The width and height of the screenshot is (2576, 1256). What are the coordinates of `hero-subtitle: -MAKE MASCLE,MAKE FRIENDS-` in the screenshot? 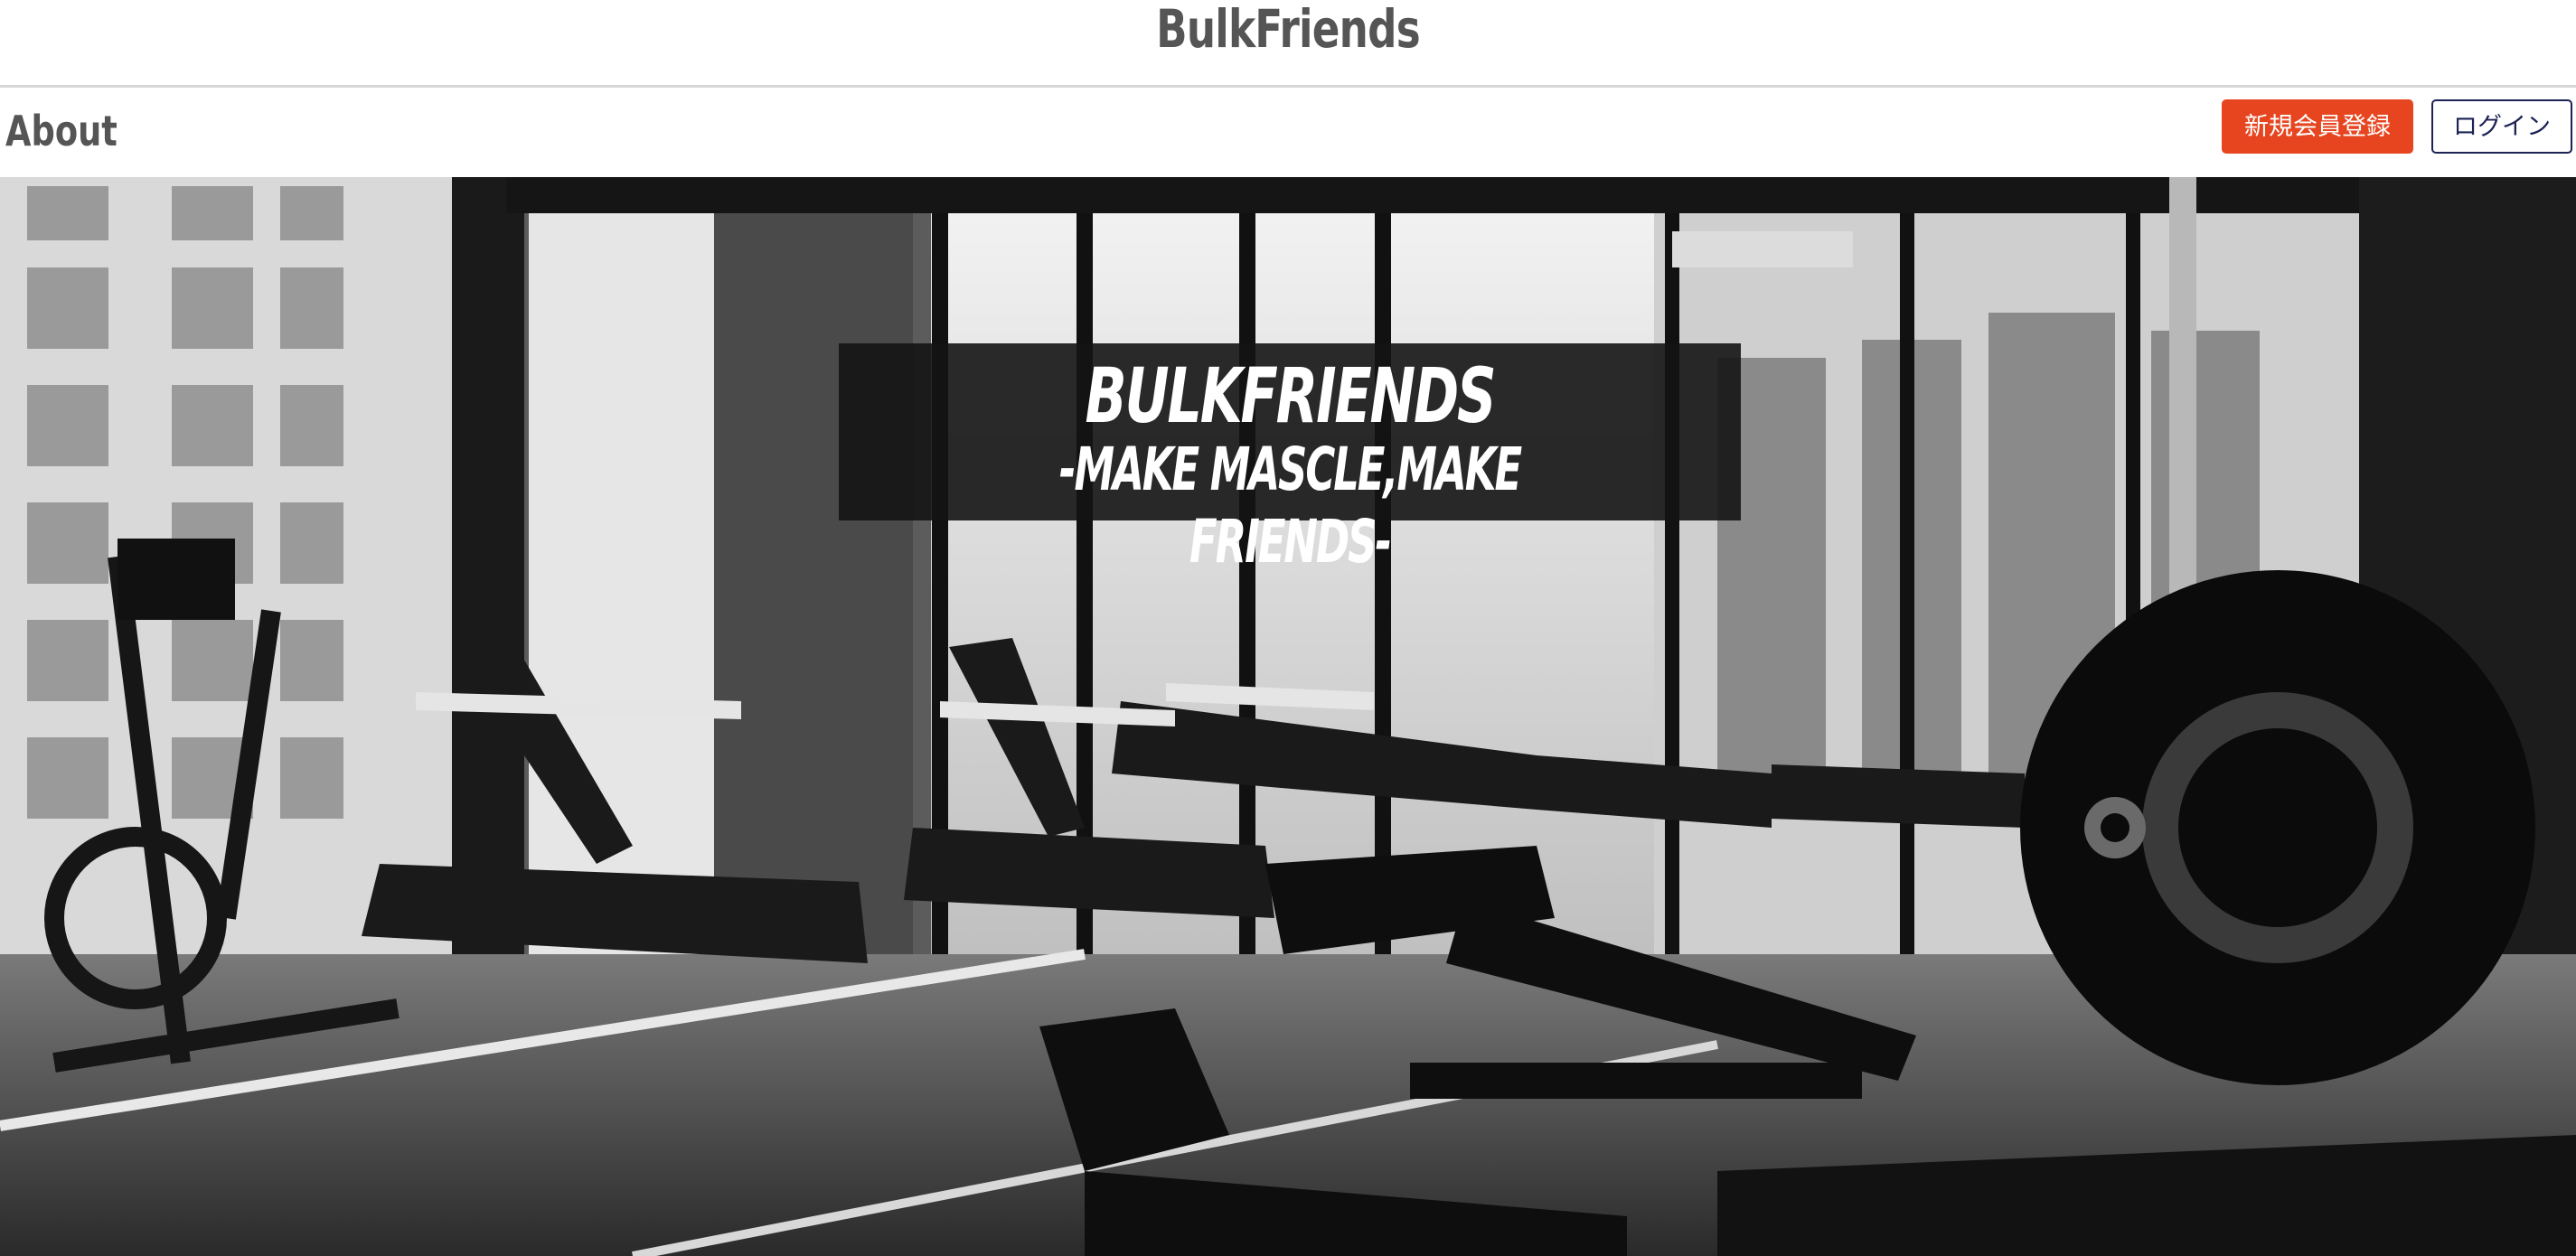 It's located at (1290, 505).